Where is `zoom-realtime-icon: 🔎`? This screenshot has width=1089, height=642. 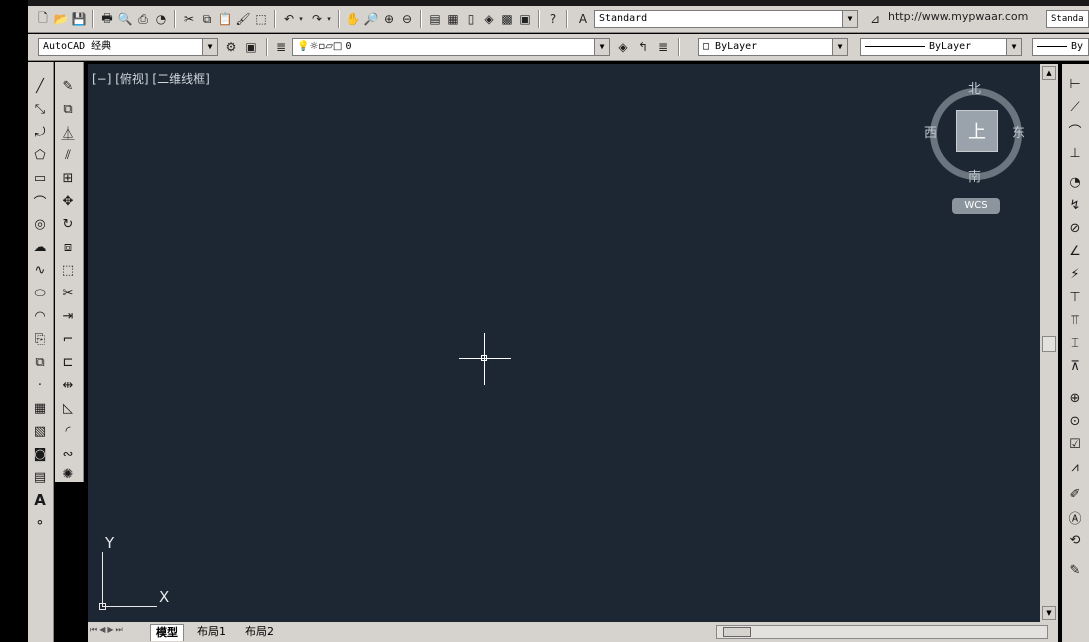 zoom-realtime-icon: 🔎 is located at coordinates (371, 19).